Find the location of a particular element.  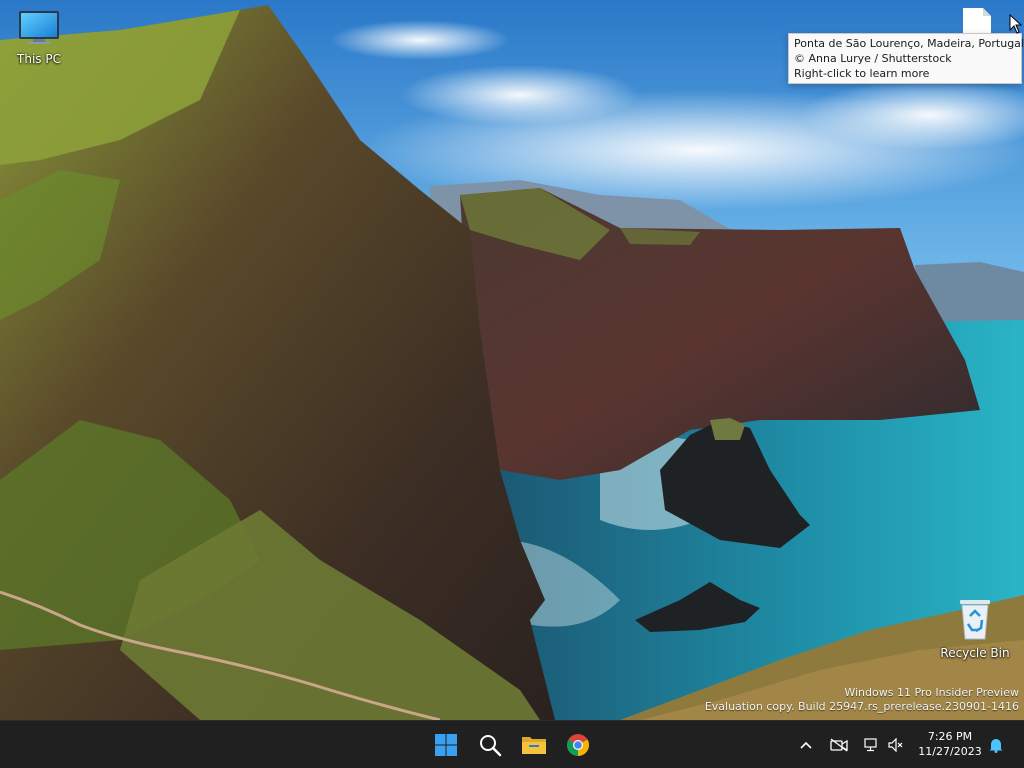

chrome-button is located at coordinates (578, 745).